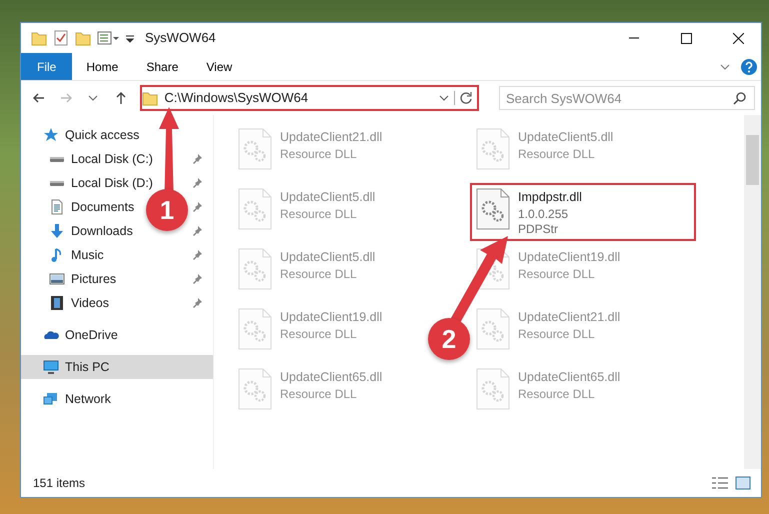 Image resolution: width=769 pixels, height=514 pixels. Describe the element at coordinates (583, 212) in the screenshot. I see `file-item: Impdpstr.dll 1.0.0.255 PDPStr` at that location.